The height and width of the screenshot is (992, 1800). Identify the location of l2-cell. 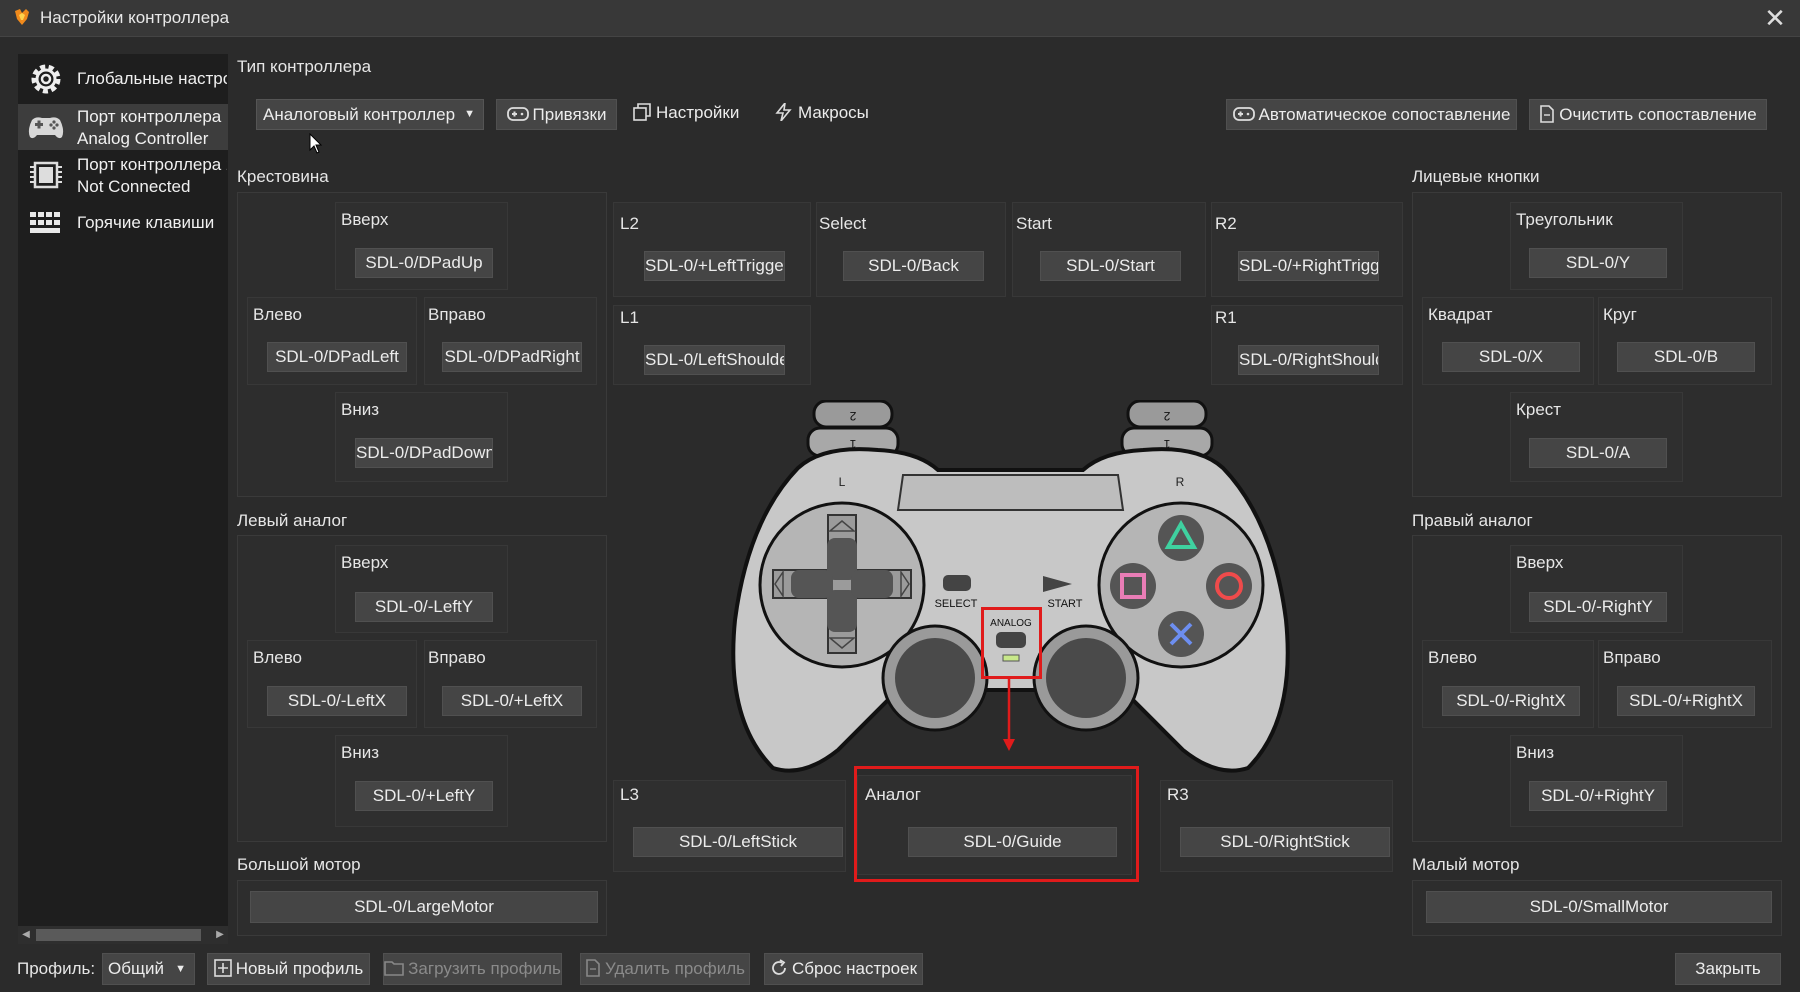
(712, 249).